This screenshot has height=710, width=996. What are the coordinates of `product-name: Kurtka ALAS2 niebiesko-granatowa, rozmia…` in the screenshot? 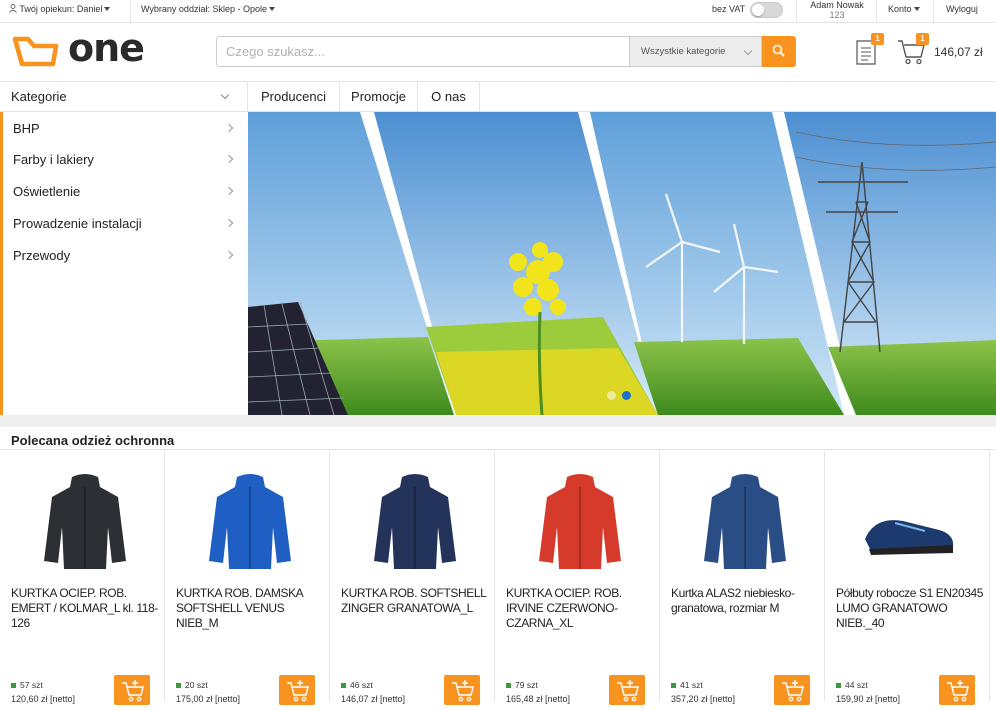 It's located at (745, 601).